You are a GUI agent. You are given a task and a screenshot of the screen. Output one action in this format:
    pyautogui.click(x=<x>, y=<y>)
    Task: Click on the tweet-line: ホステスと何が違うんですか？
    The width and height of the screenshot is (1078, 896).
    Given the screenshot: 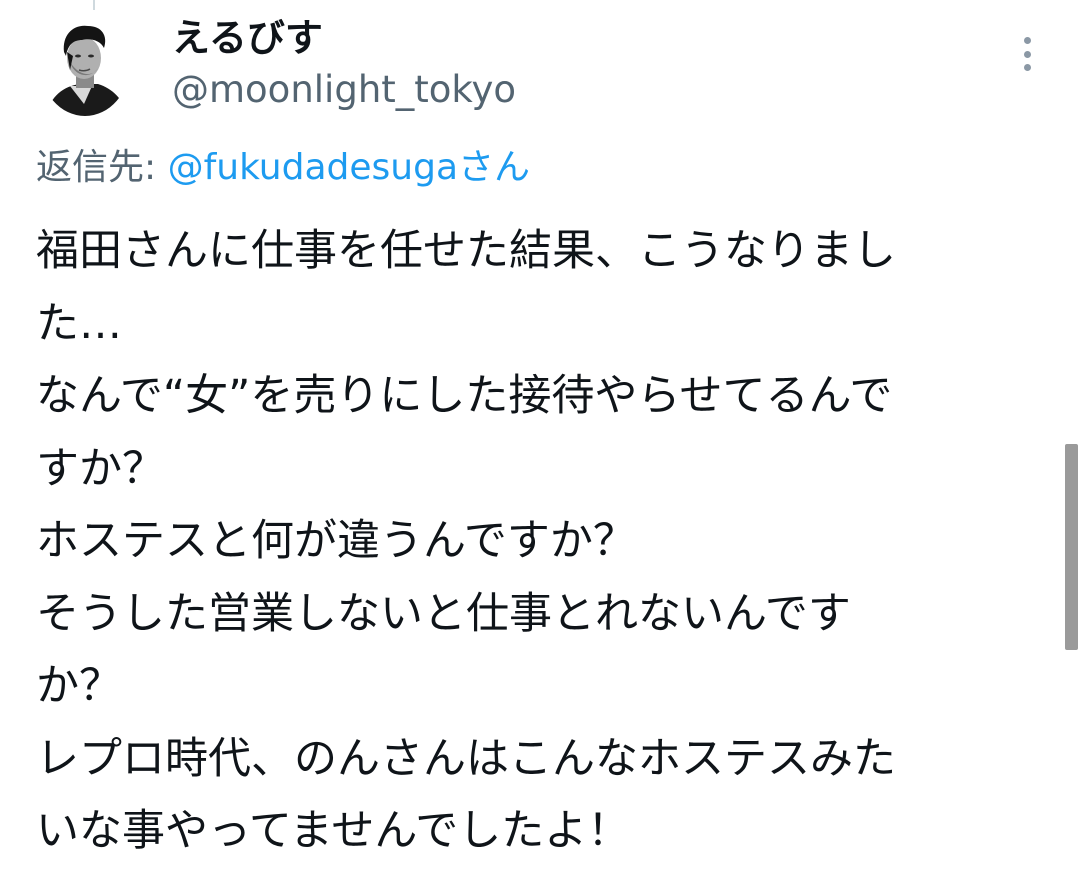 What is the action you would take?
    pyautogui.click(x=336, y=541)
    